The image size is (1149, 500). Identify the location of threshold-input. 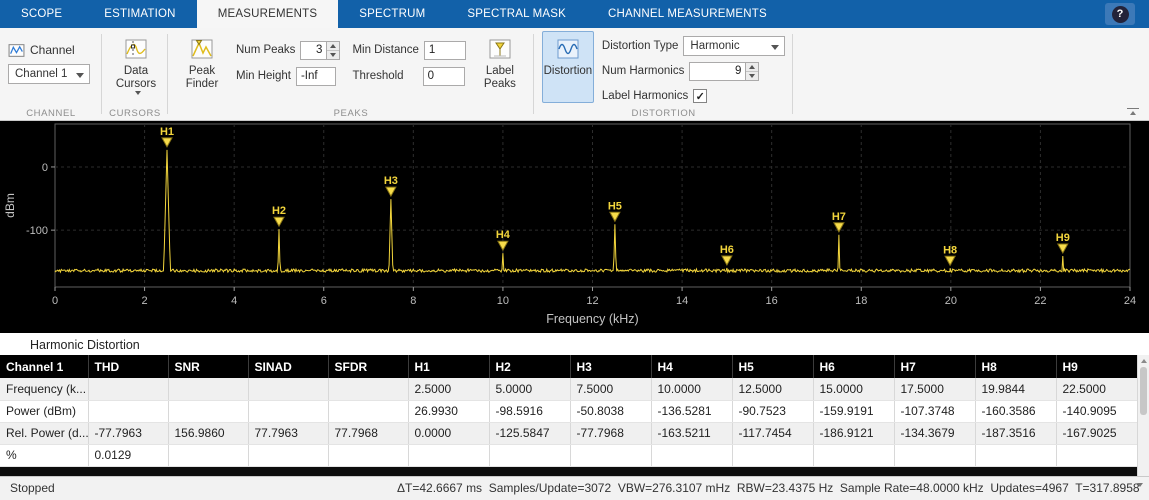
(443, 76).